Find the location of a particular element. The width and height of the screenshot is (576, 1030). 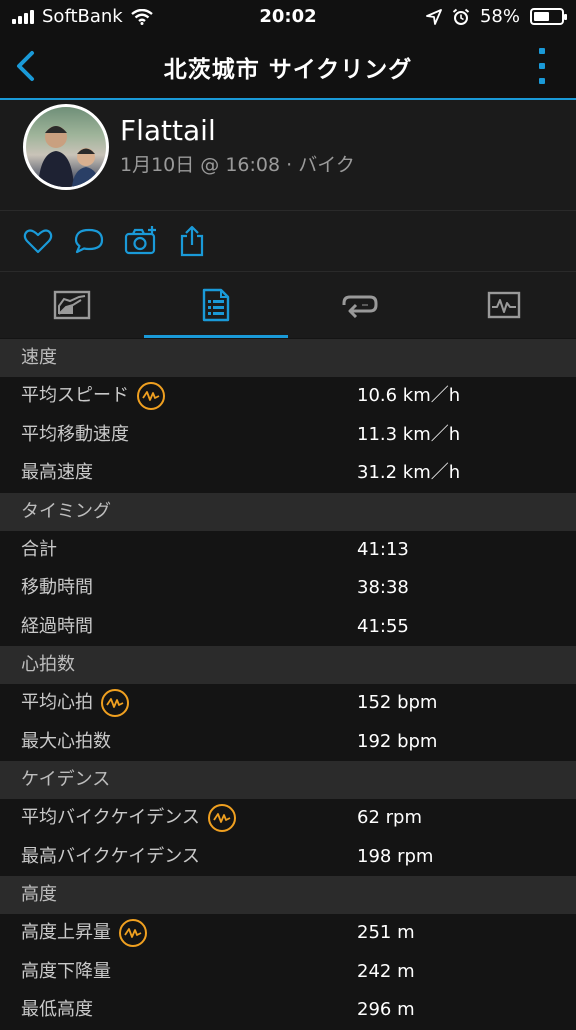

share-button is located at coordinates (194, 241).